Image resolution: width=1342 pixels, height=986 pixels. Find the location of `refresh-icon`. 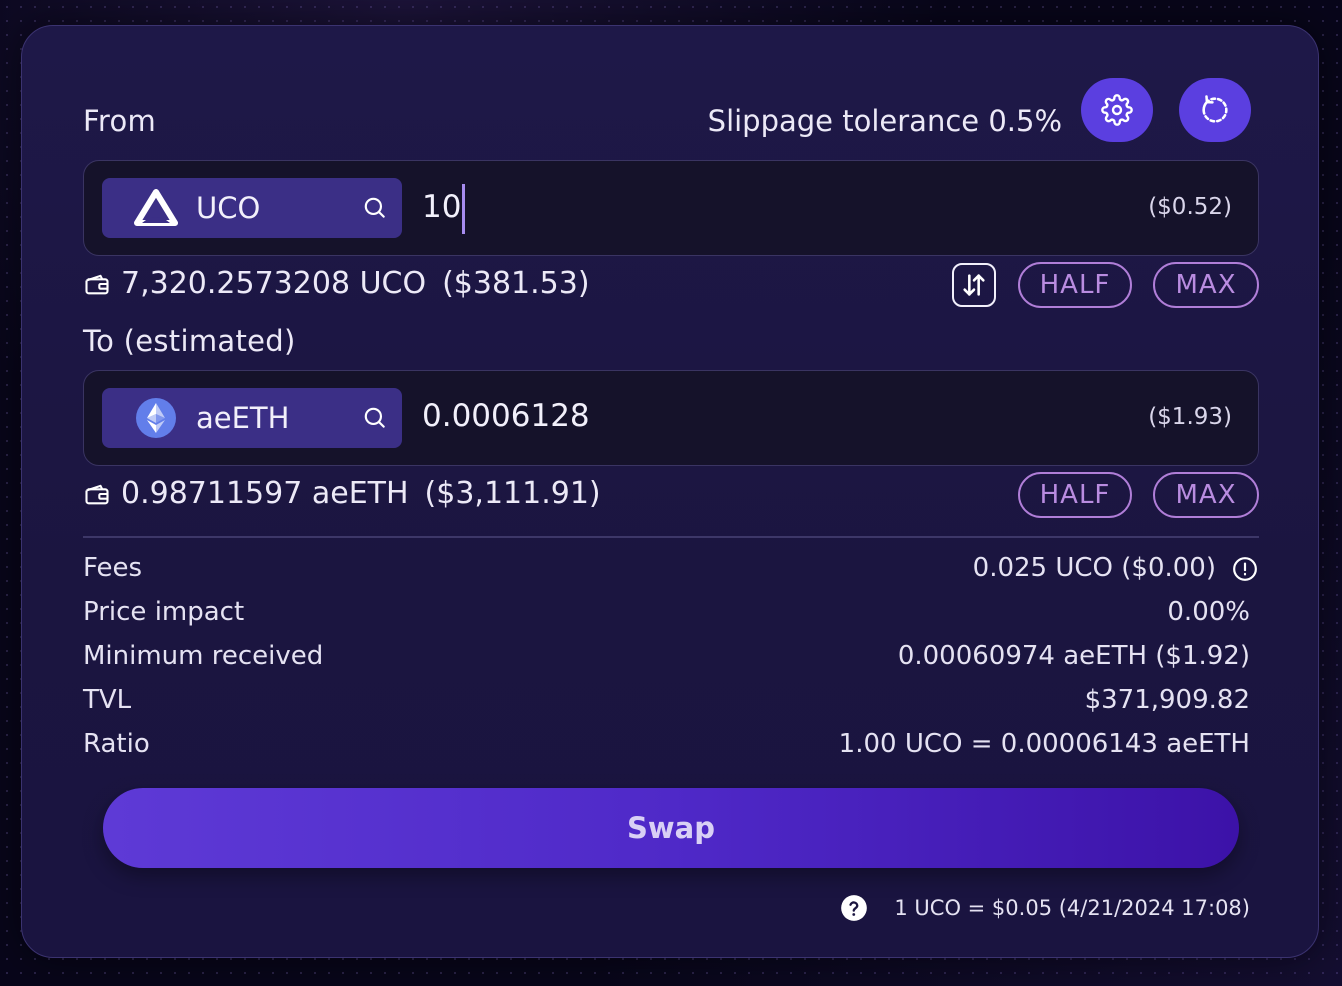

refresh-icon is located at coordinates (1215, 109).